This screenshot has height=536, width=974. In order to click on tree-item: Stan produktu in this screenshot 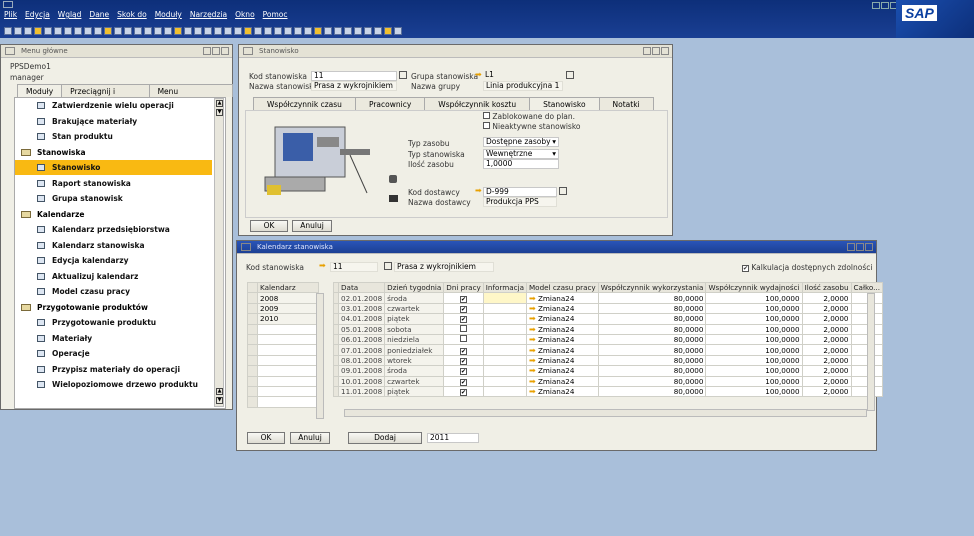, I will do `click(113, 136)`.